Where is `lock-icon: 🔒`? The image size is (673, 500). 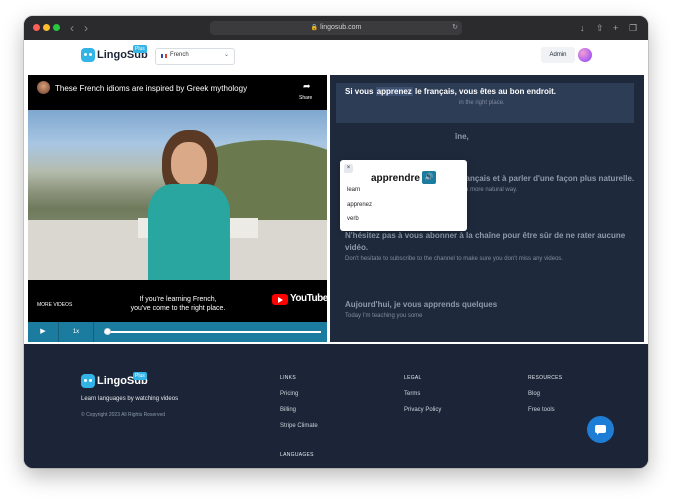
lock-icon: 🔒 is located at coordinates (314, 28).